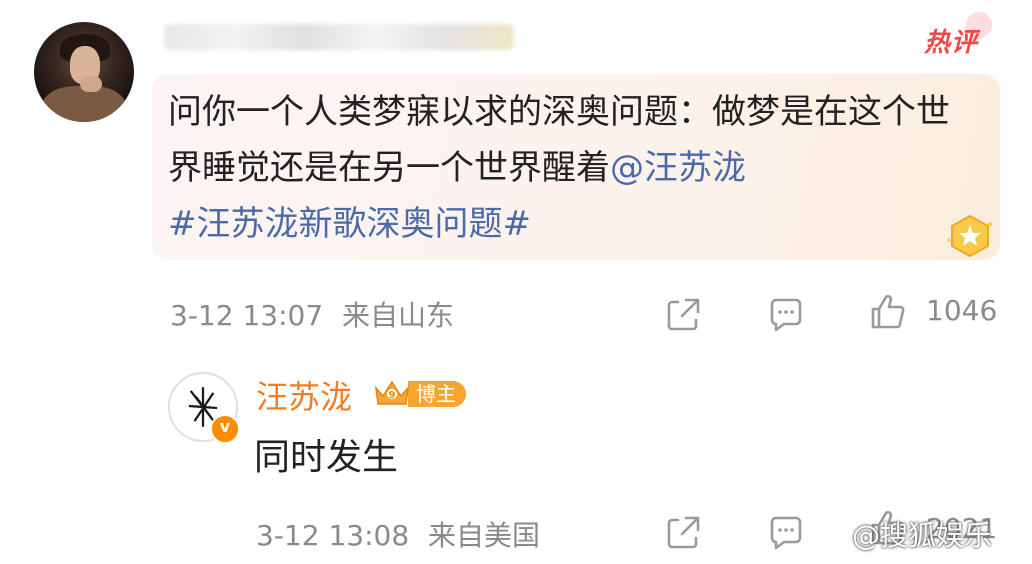 Image resolution: width=1032 pixels, height=564 pixels. I want to click on reply-location: 来自美国, so click(484, 535).